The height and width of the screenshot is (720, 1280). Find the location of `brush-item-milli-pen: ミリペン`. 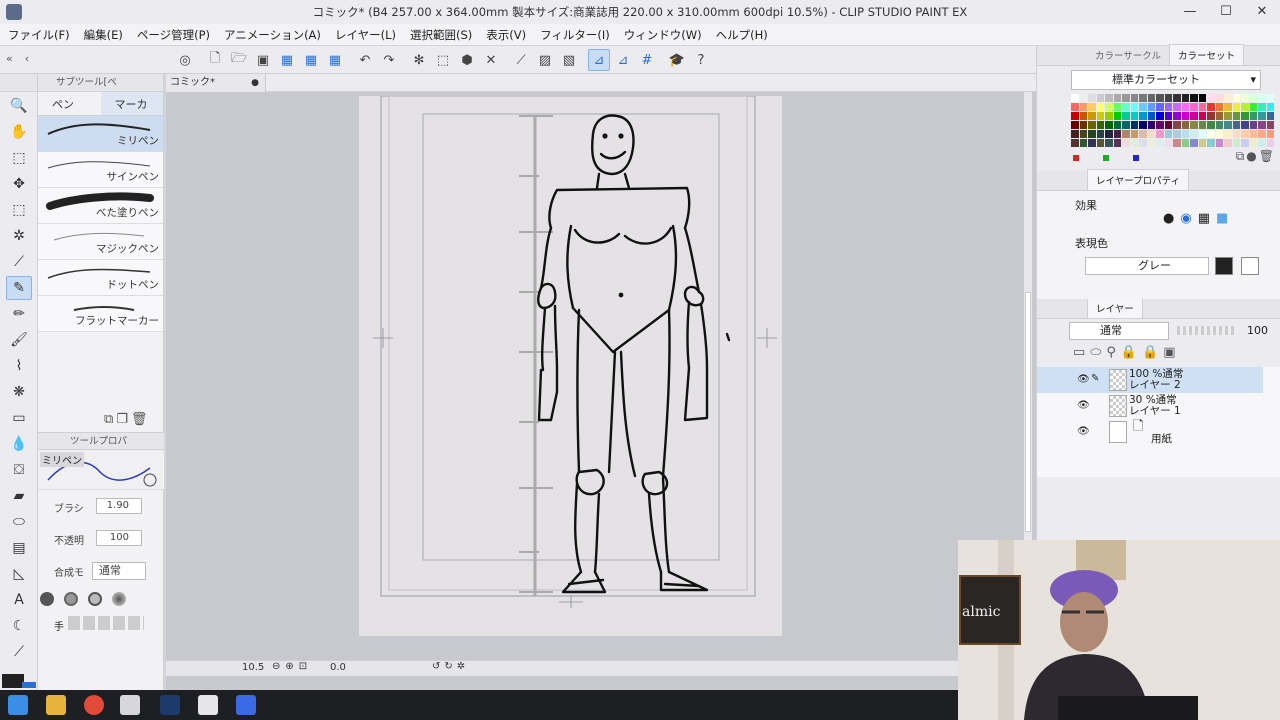

brush-item-milli-pen: ミリペン is located at coordinates (100, 134).